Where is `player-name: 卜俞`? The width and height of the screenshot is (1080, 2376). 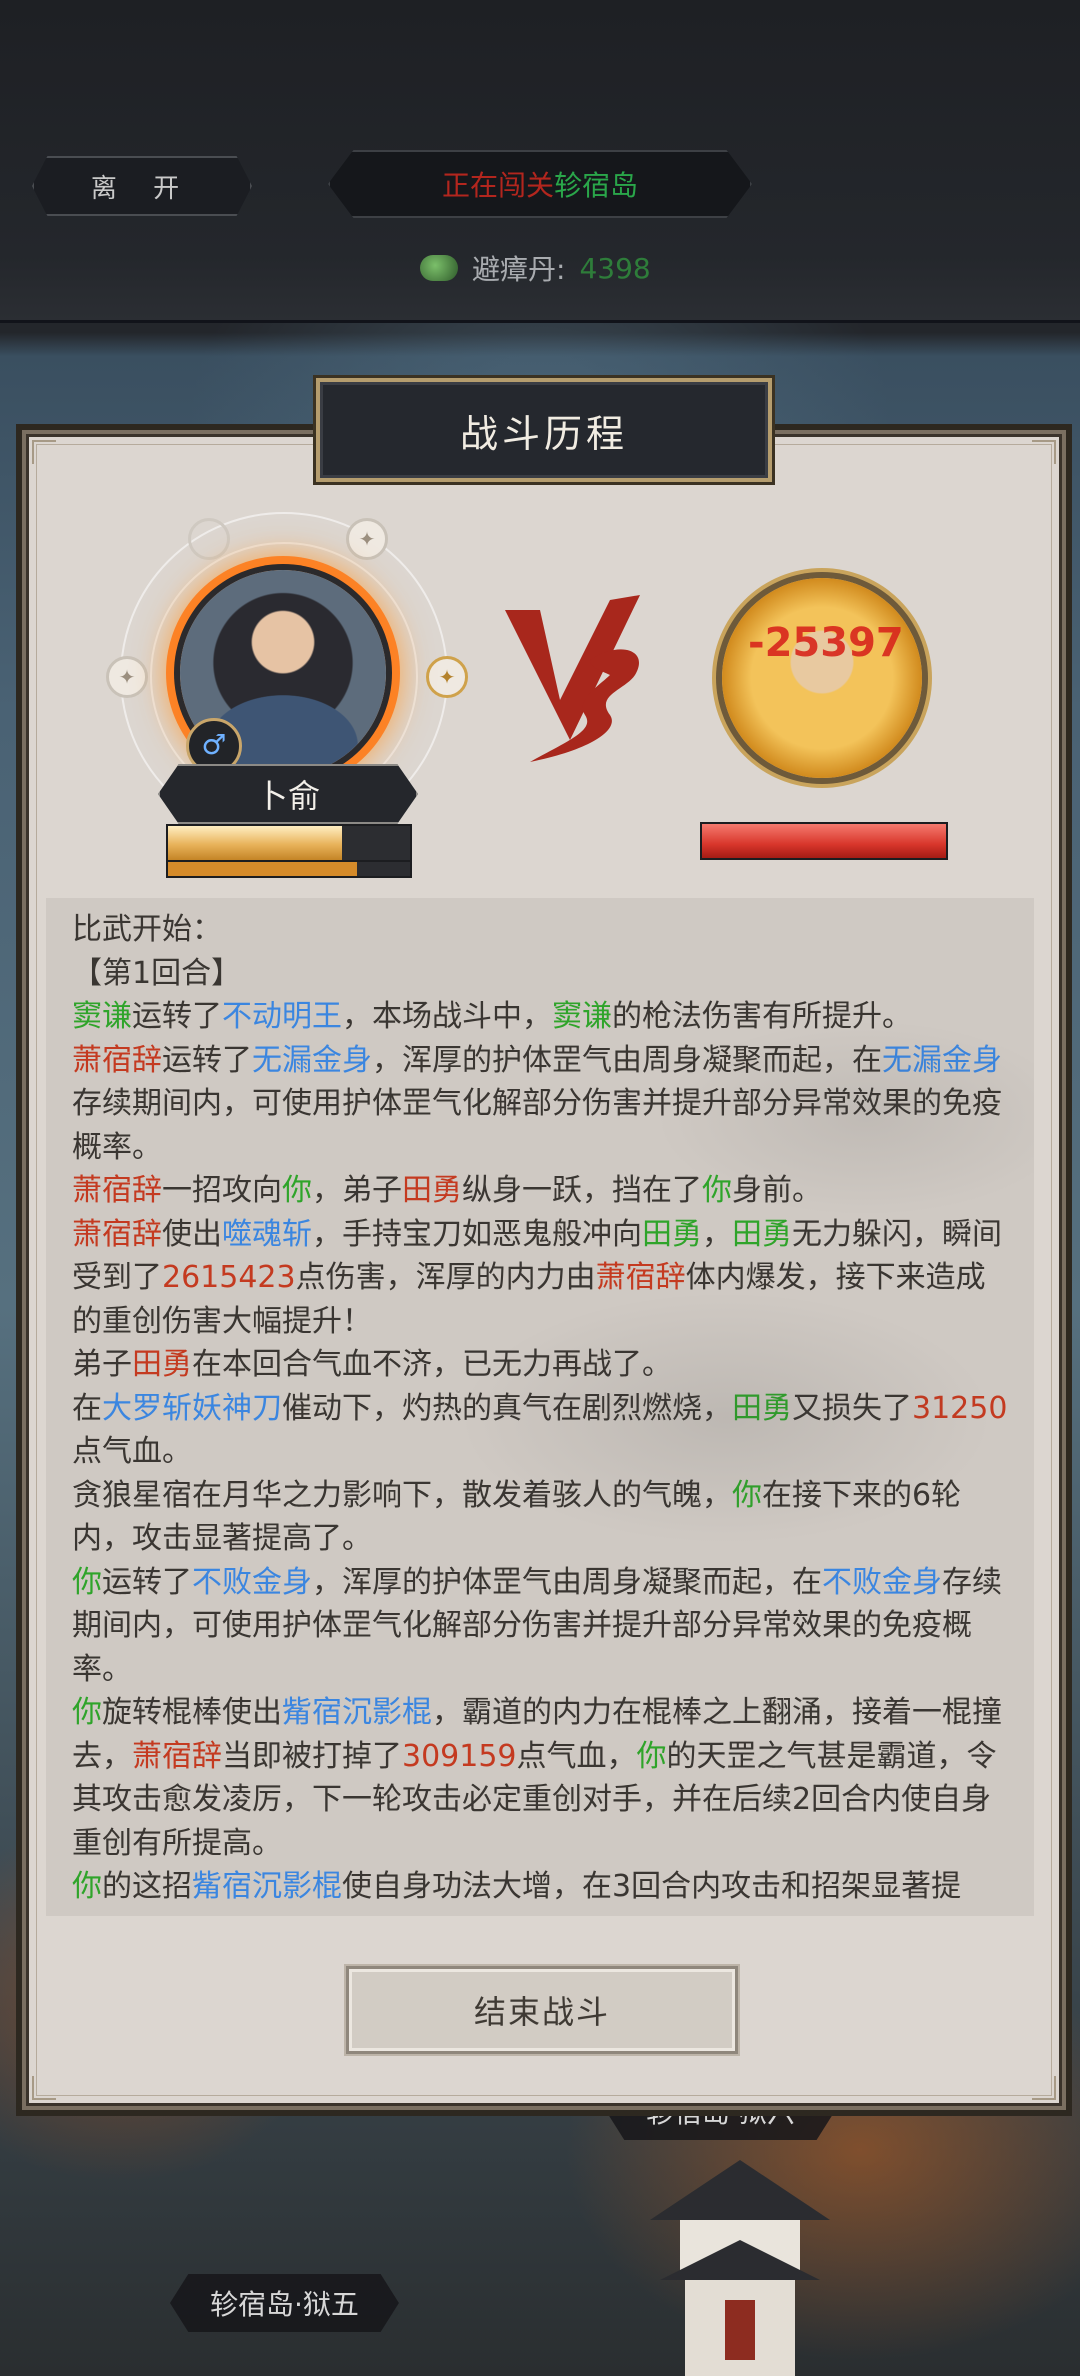
player-name: 卜俞 is located at coordinates (288, 794).